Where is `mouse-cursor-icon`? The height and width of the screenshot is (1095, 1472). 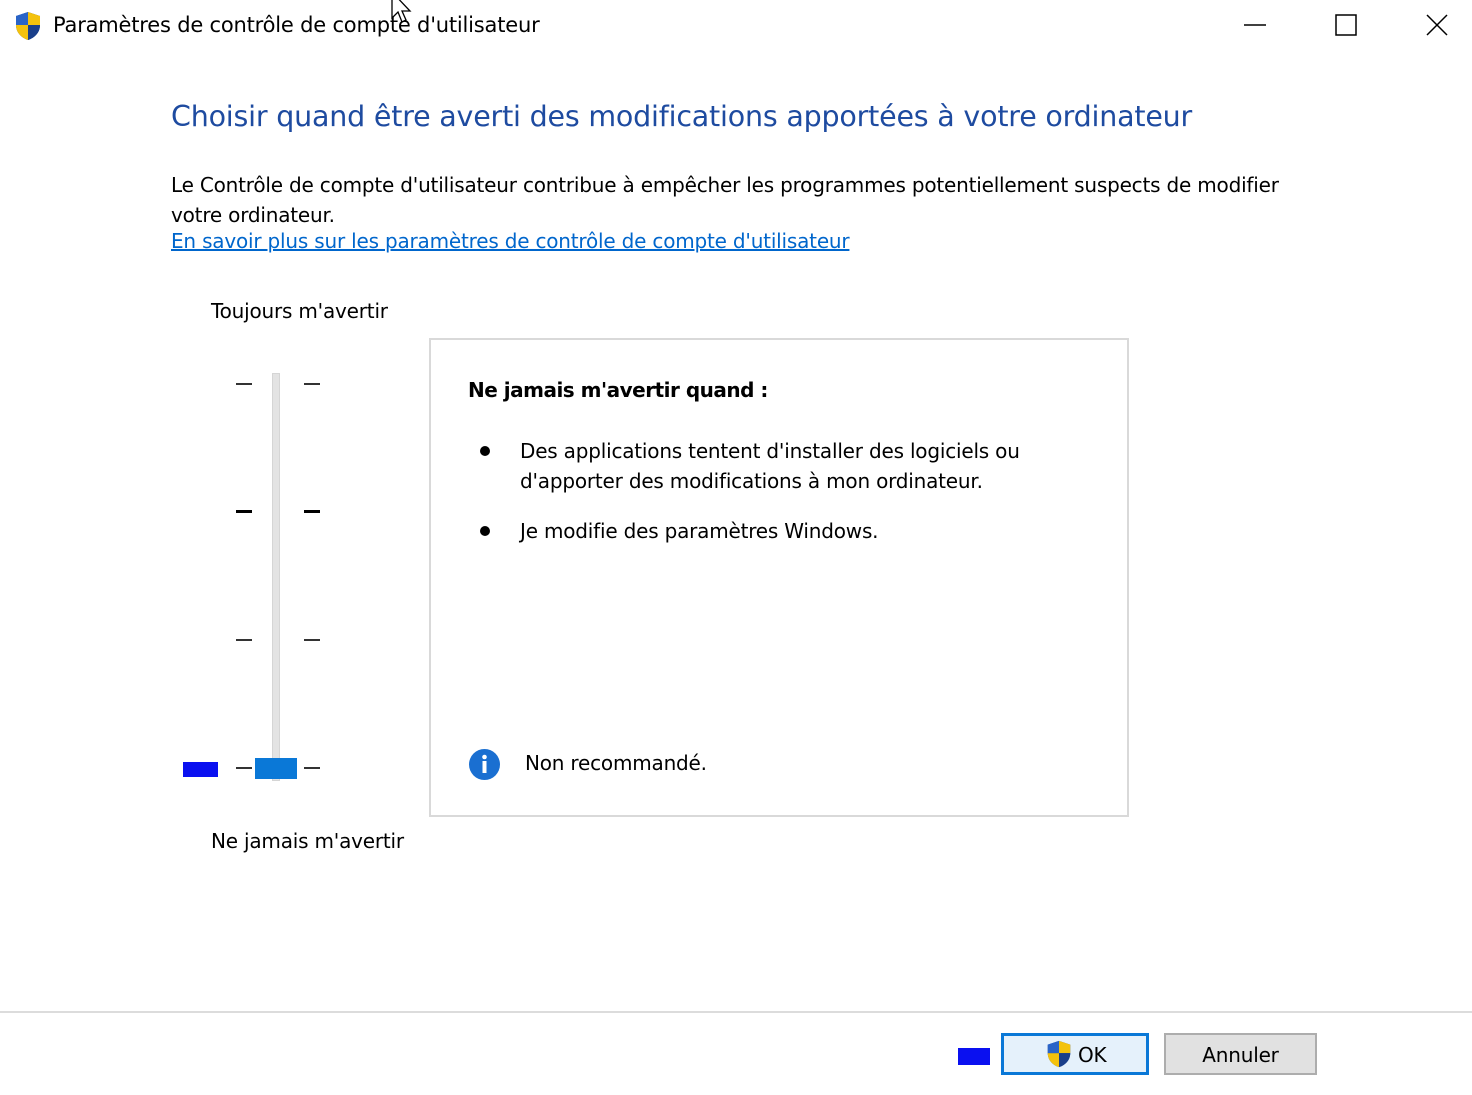 mouse-cursor-icon is located at coordinates (401, 11).